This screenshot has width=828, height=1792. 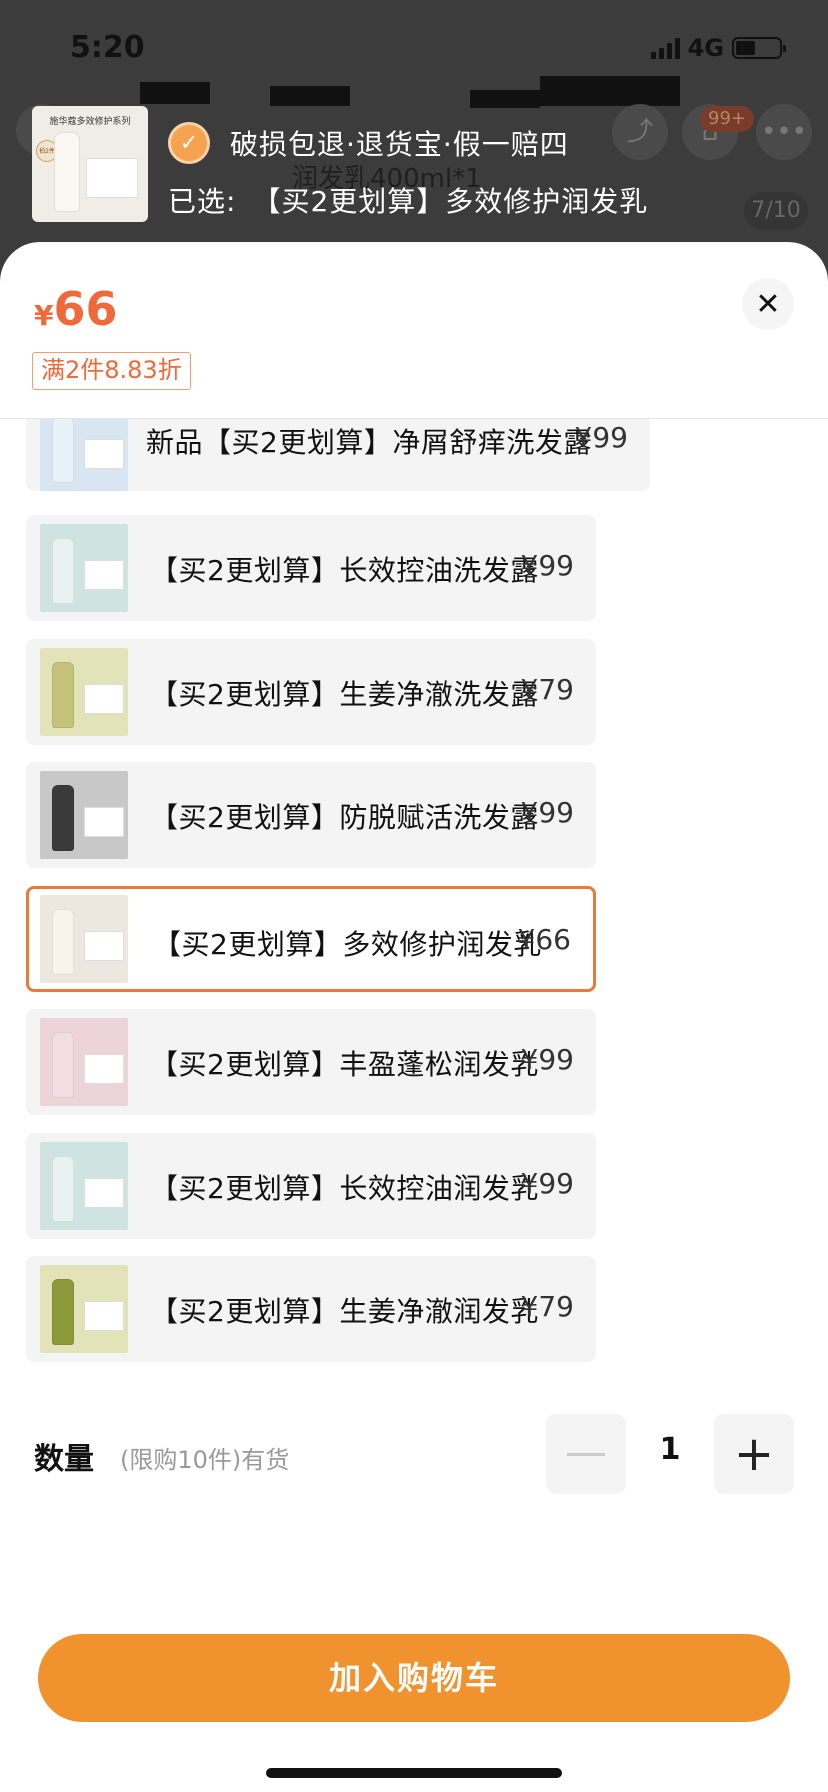 I want to click on sku-name: 【买2更划算】丰盈蓬松润发乳, so click(x=344, y=1064).